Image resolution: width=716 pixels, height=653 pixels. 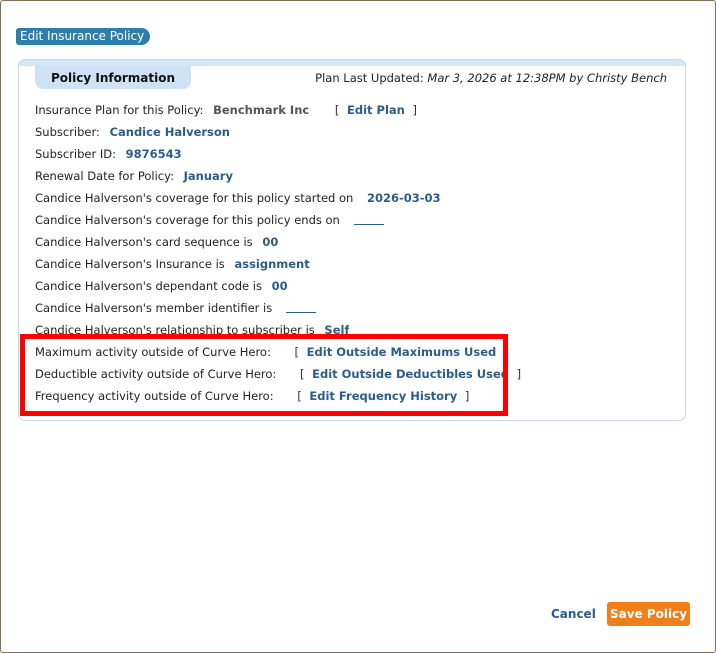 I want to click on card-sequence-value: 00, so click(x=270, y=242).